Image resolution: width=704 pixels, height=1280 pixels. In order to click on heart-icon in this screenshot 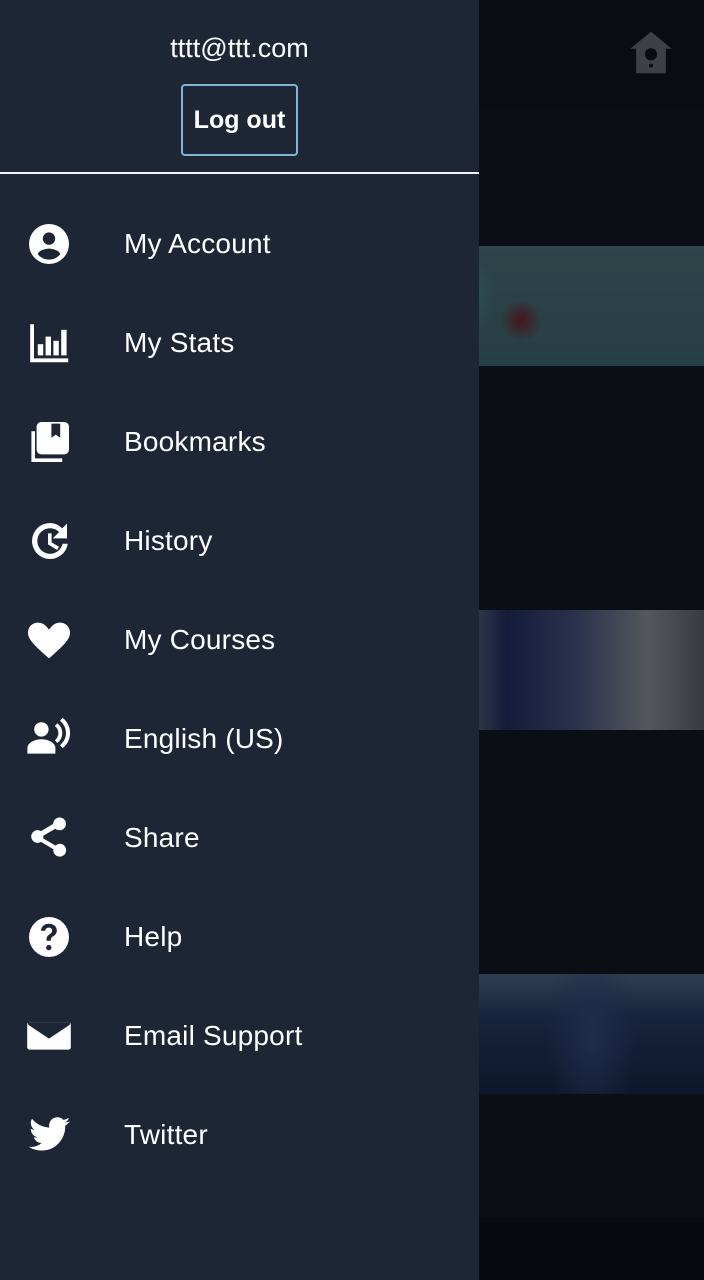, I will do `click(49, 640)`.